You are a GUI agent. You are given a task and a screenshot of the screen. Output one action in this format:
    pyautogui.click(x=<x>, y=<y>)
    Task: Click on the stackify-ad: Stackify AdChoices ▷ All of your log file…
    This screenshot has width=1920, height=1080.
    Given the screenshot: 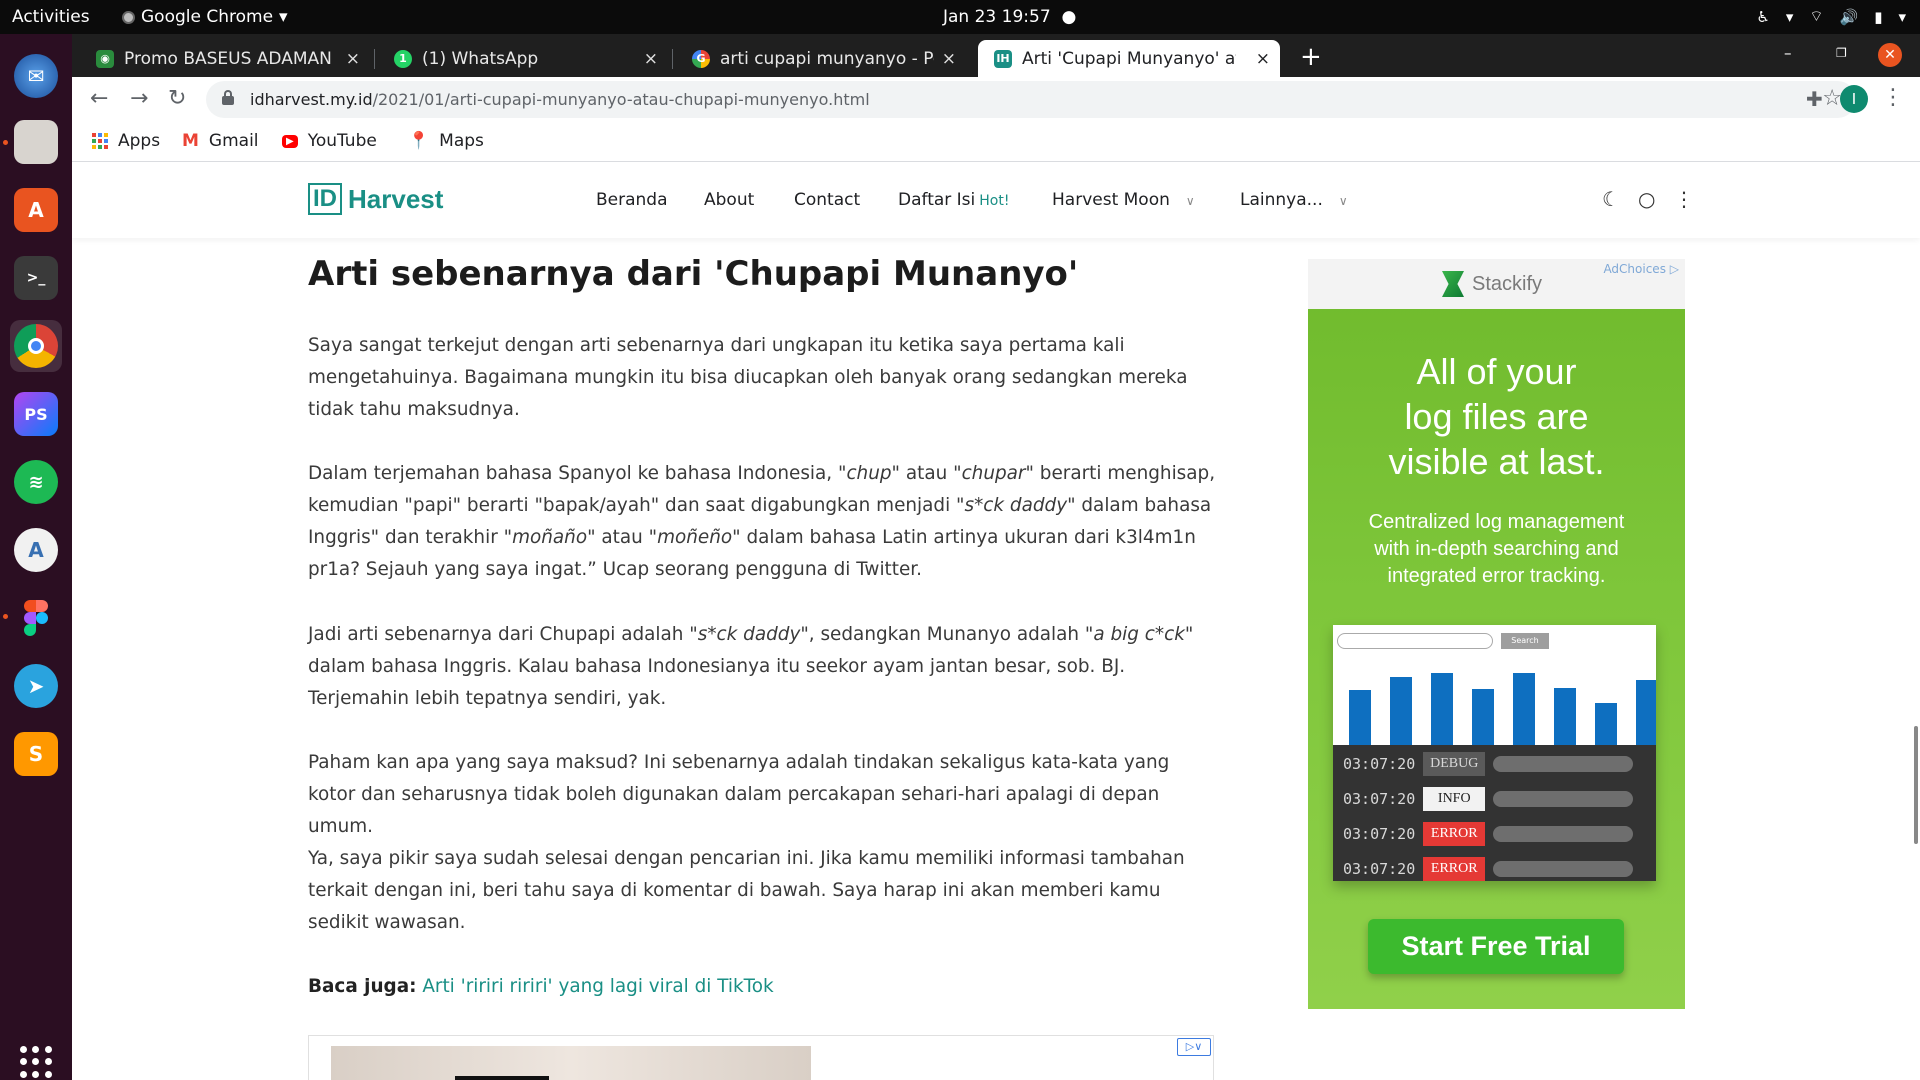 What is the action you would take?
    pyautogui.click(x=1496, y=634)
    